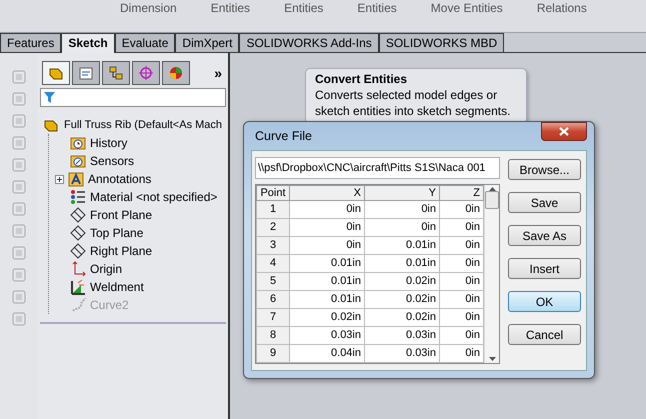 This screenshot has width=646, height=419. I want to click on command-tab: DimXpert, so click(207, 42).